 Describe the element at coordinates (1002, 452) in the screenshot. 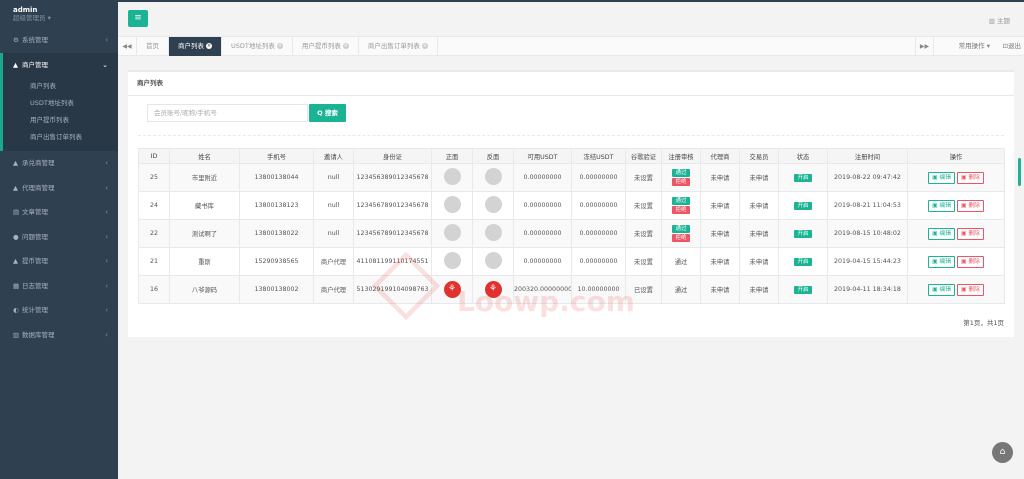

I see `home-fab-icon: ⌂` at that location.